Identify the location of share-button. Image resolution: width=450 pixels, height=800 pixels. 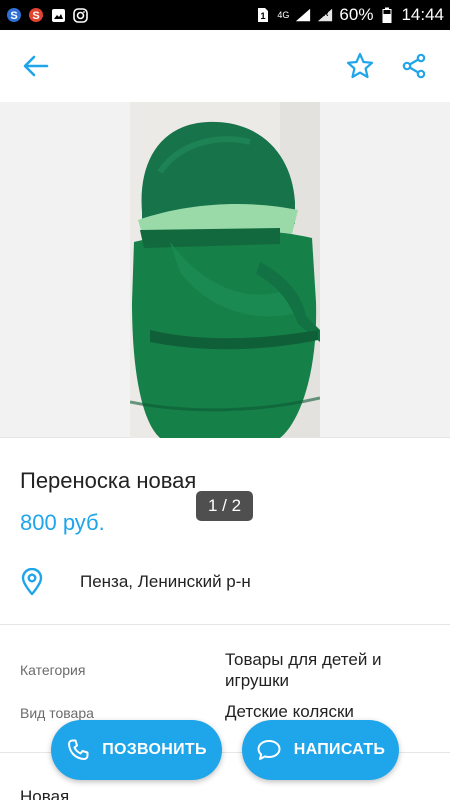
(414, 66).